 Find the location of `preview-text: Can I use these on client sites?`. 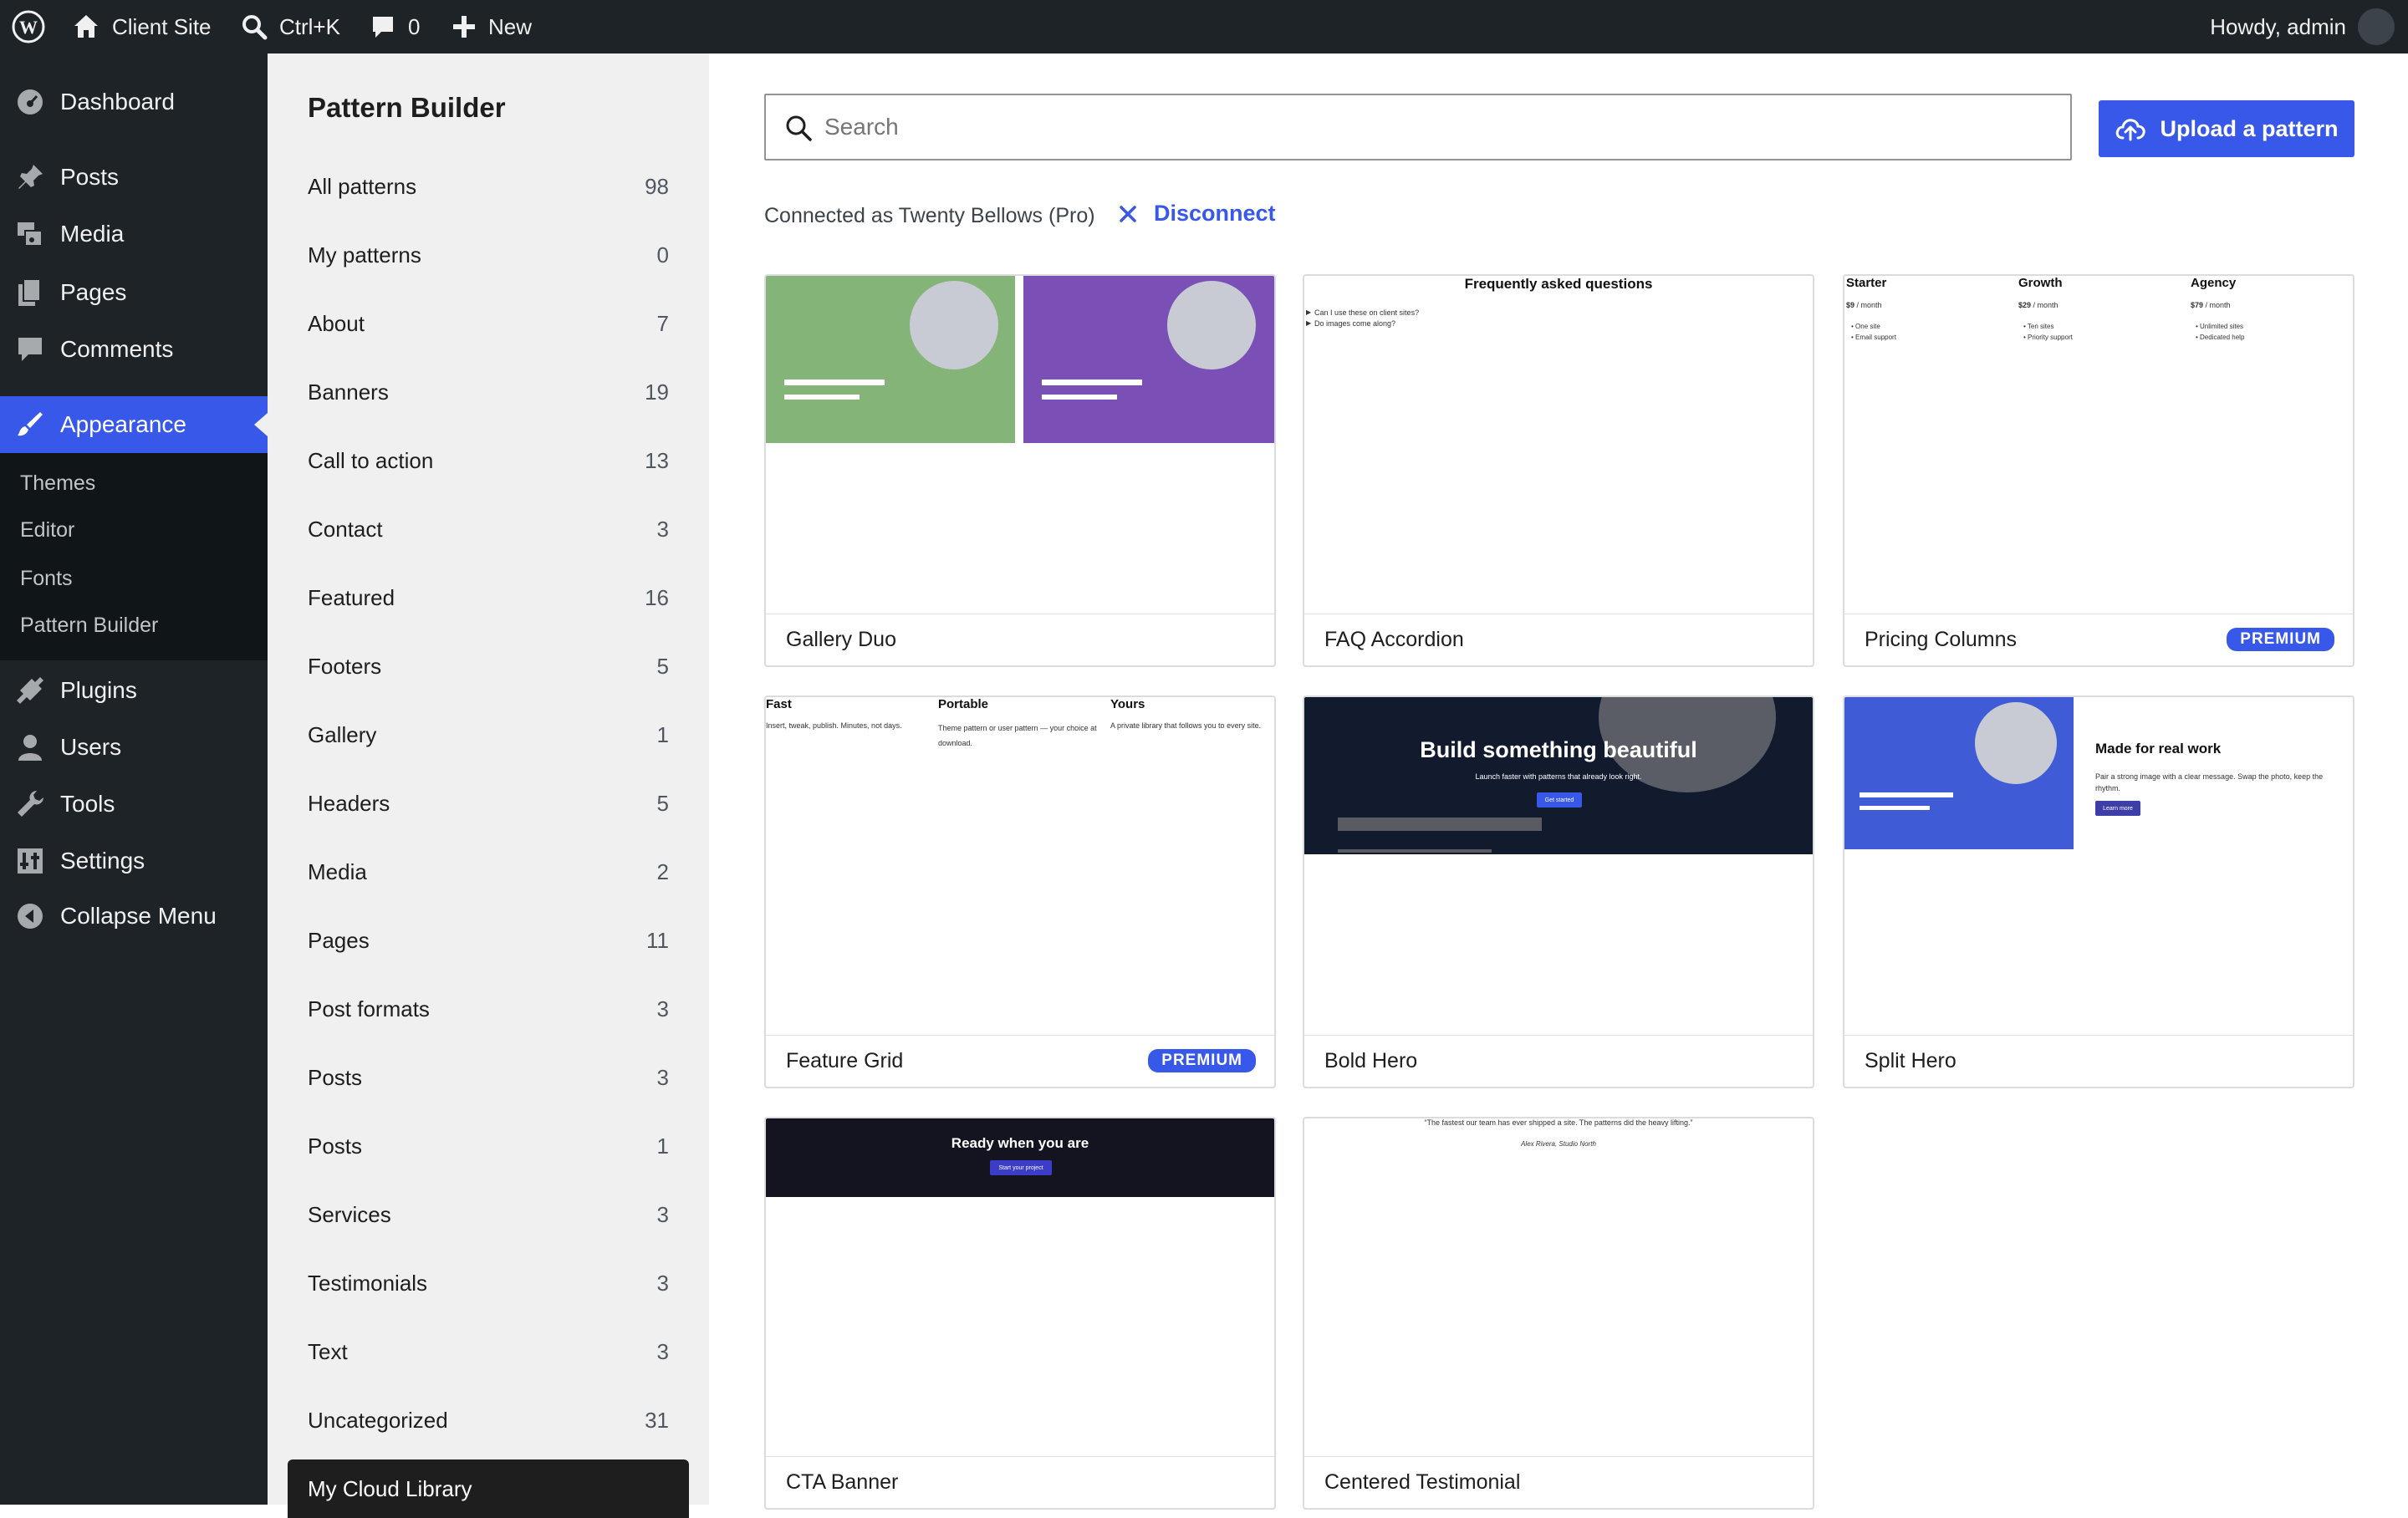

preview-text: Can I use these on client sites? is located at coordinates (1367, 312).